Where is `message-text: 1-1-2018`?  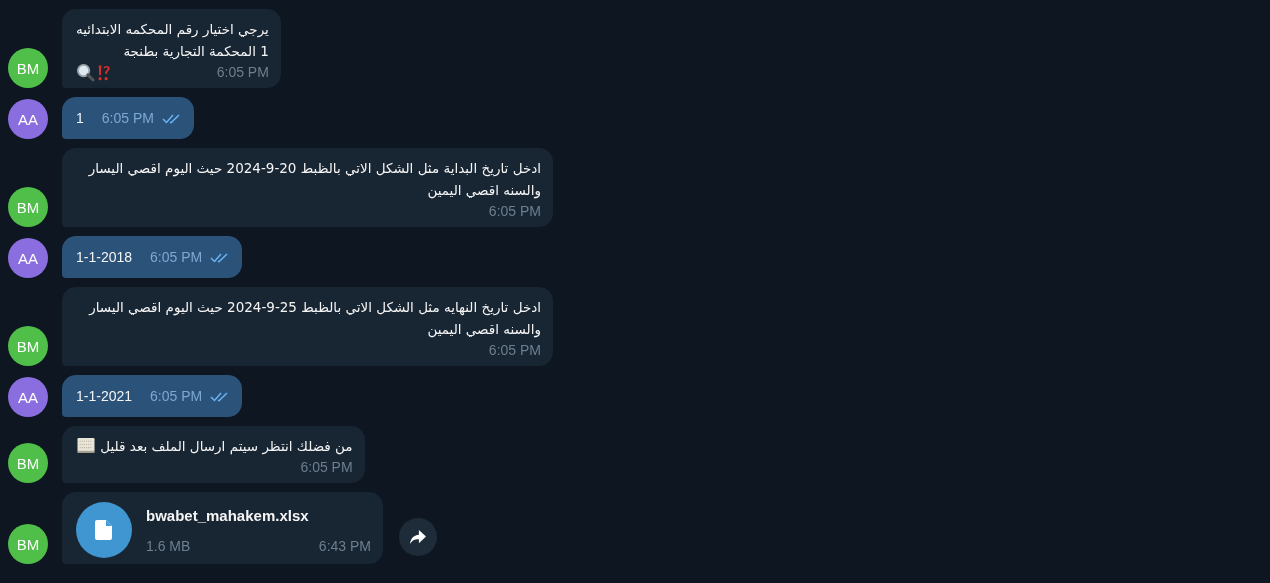 message-text: 1-1-2018 is located at coordinates (104, 257).